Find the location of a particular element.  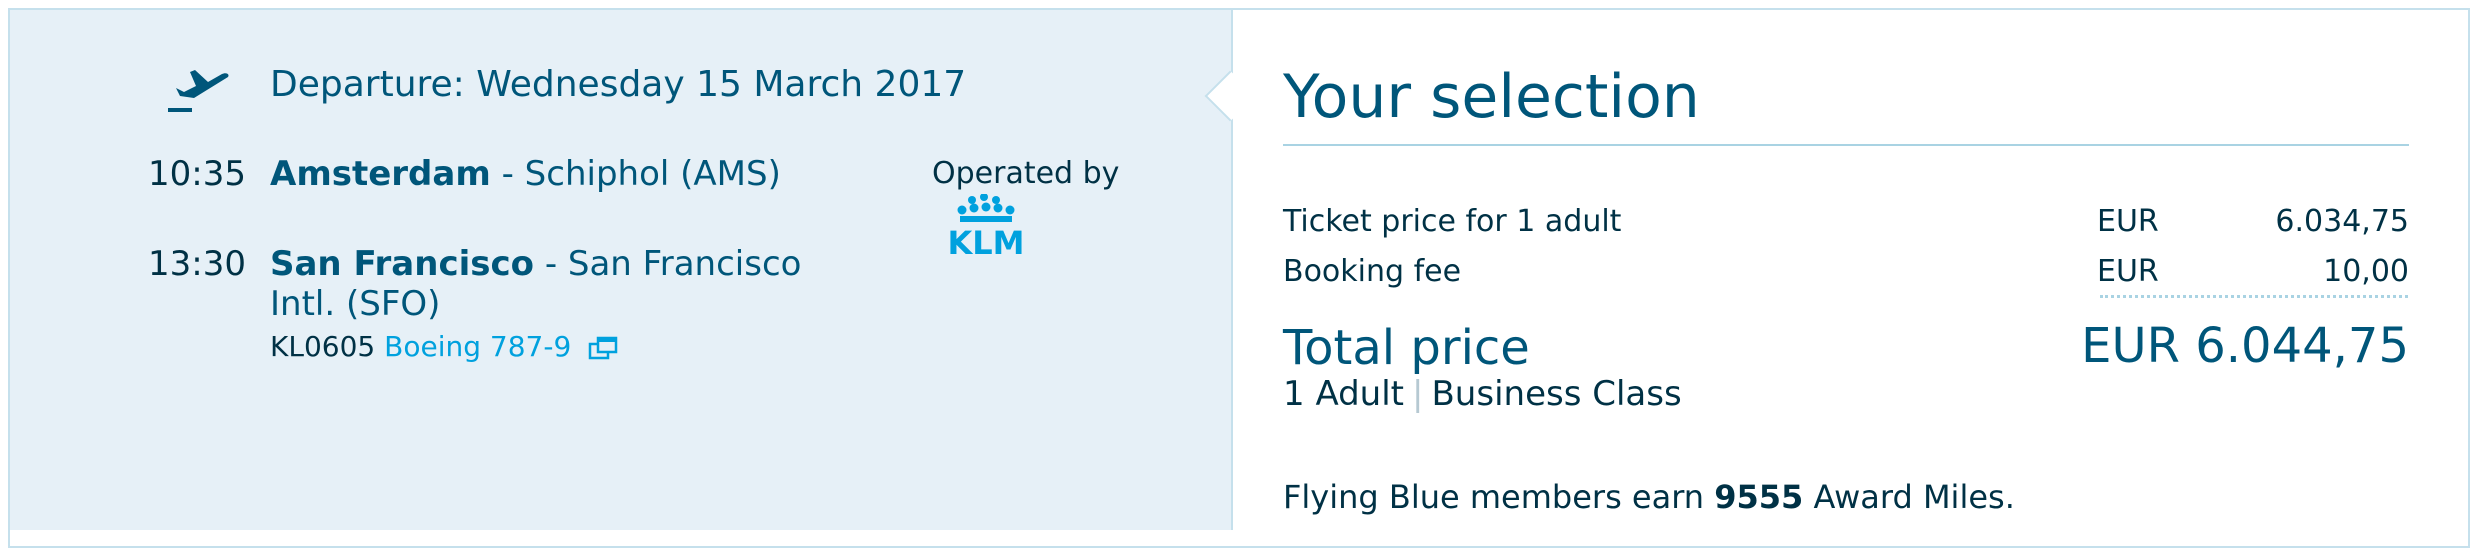

destination-airport-name-1: - San Francisco is located at coordinates (673, 264).